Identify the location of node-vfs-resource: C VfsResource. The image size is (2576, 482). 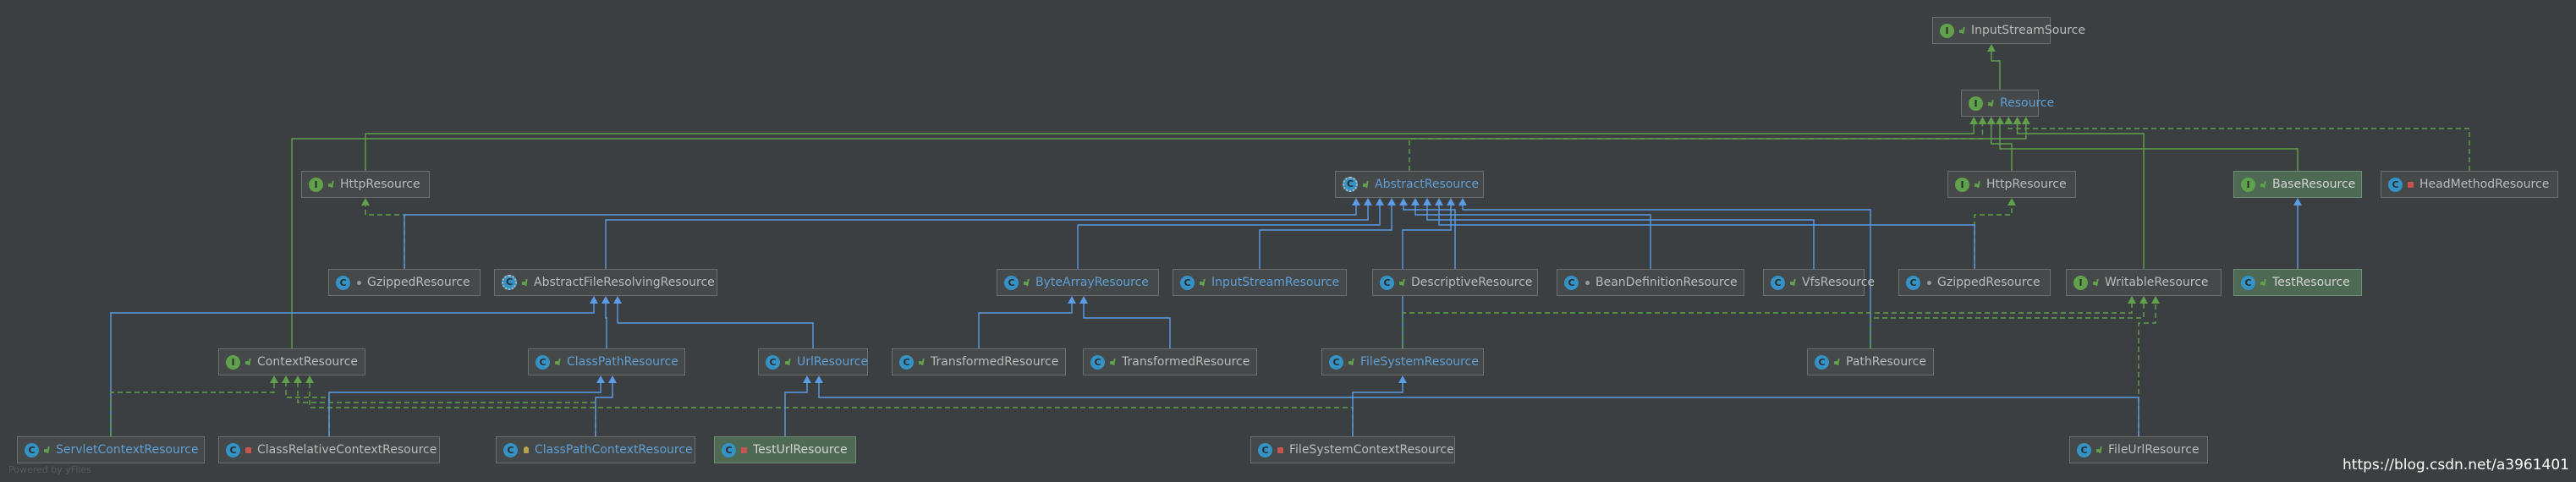
(1819, 282).